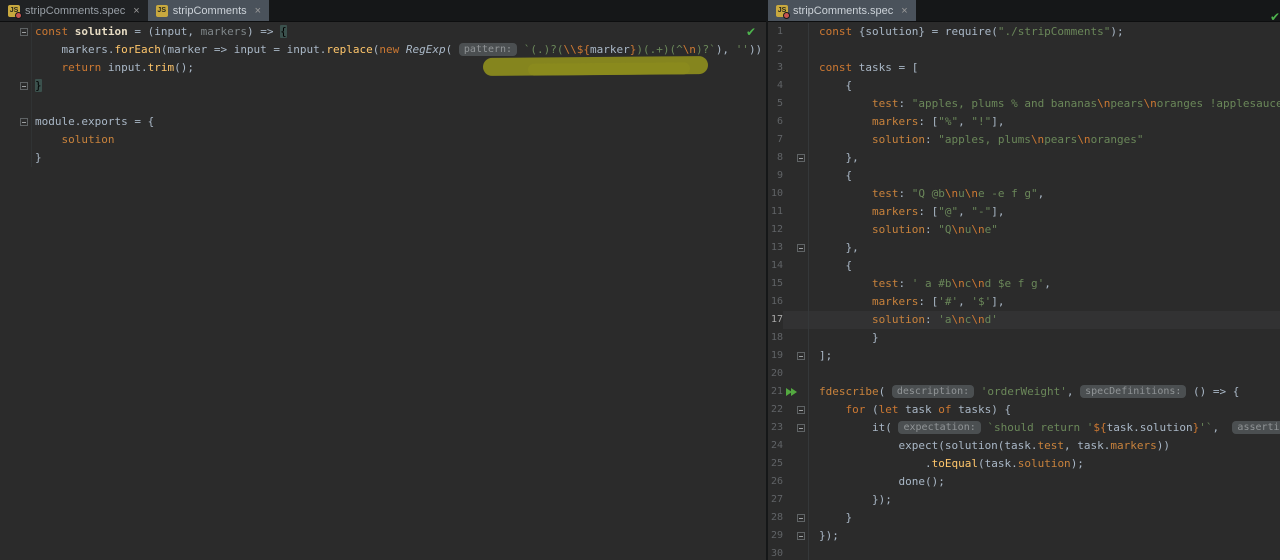  What do you see at coordinates (1024, 266) in the screenshot?
I see `code-line-14: 14 {` at bounding box center [1024, 266].